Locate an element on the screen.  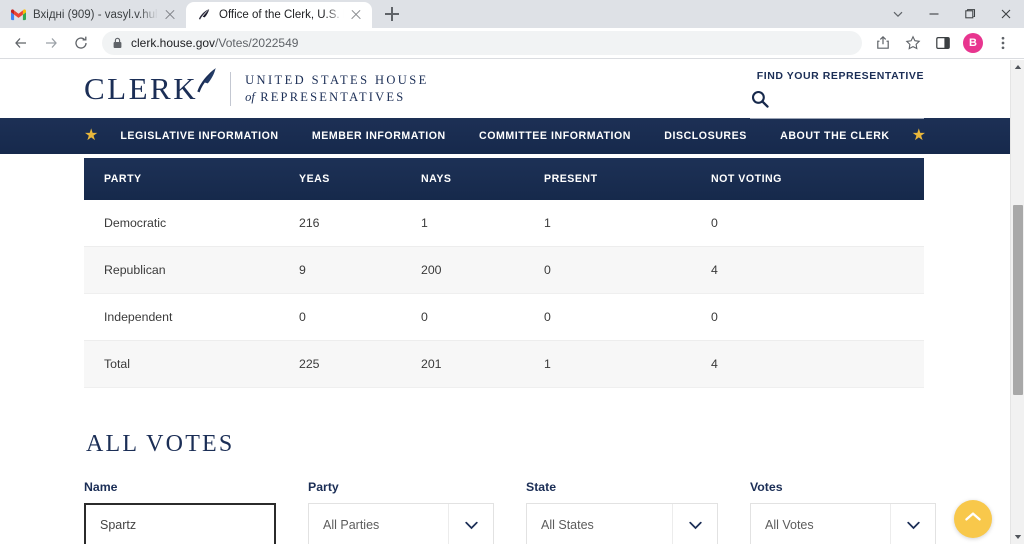
table-row: Republican 9 200 0 4 is located at coordinates (504, 270).